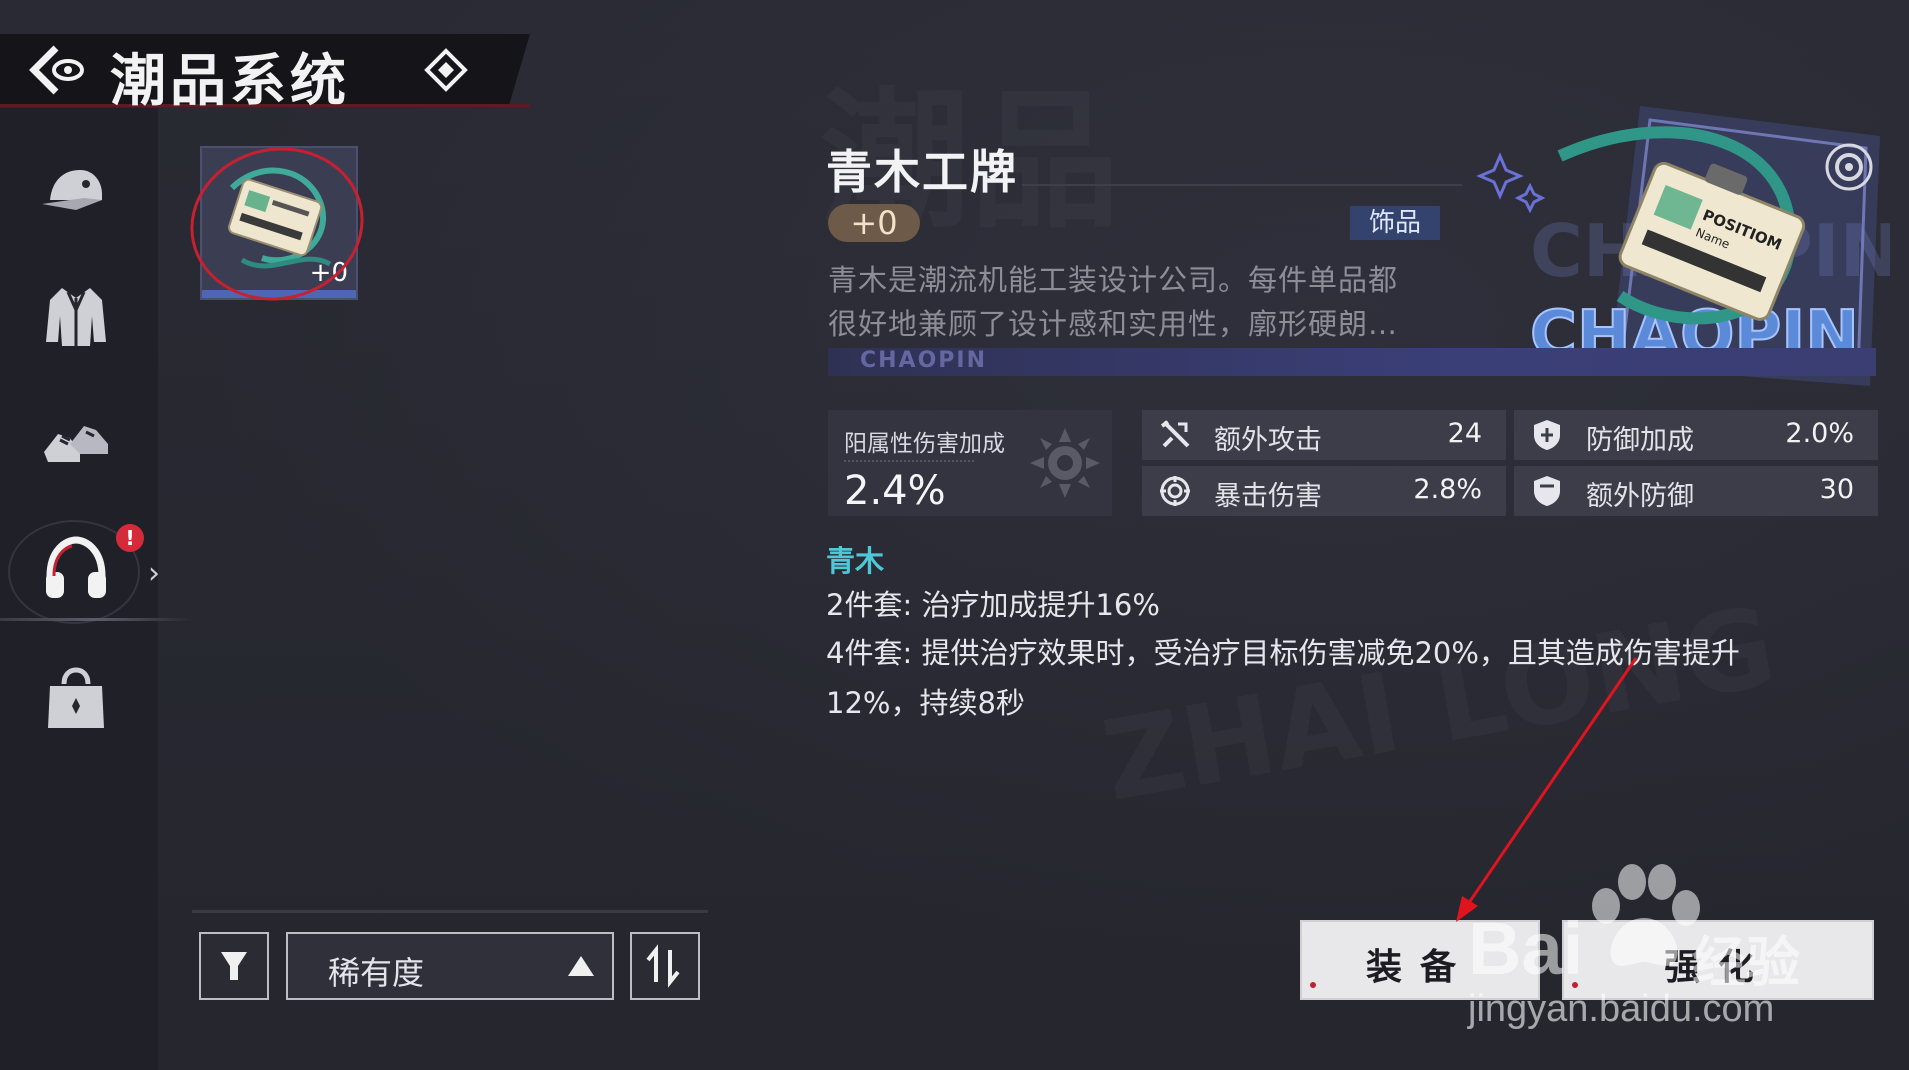  What do you see at coordinates (1640, 496) in the screenshot?
I see `stat-name: 额外防御` at bounding box center [1640, 496].